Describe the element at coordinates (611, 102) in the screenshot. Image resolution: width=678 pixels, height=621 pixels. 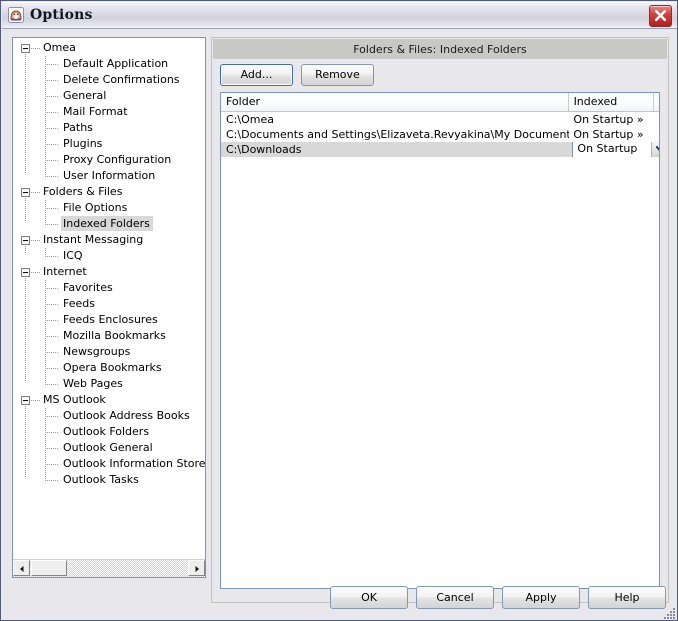
I see `column-header-indexed: Indexed` at that location.